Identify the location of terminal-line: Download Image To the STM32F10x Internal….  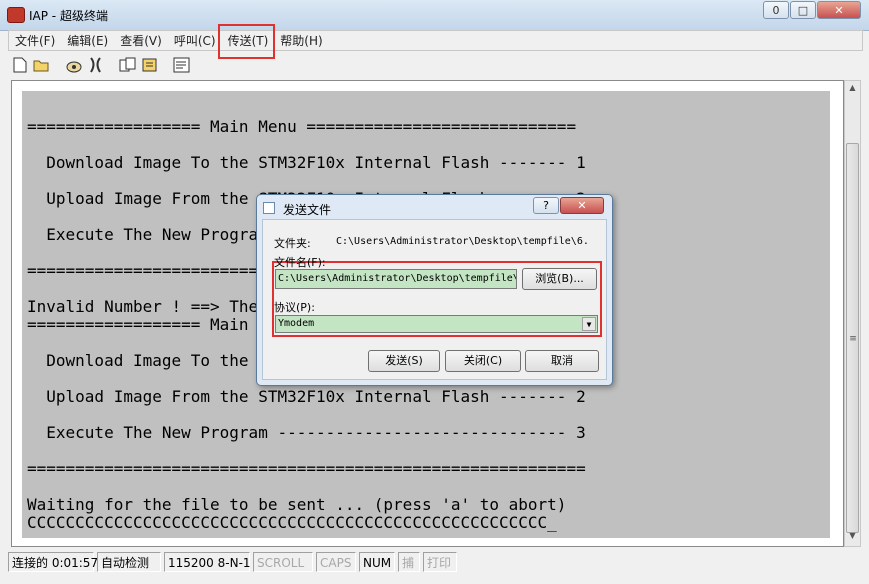
(306, 162).